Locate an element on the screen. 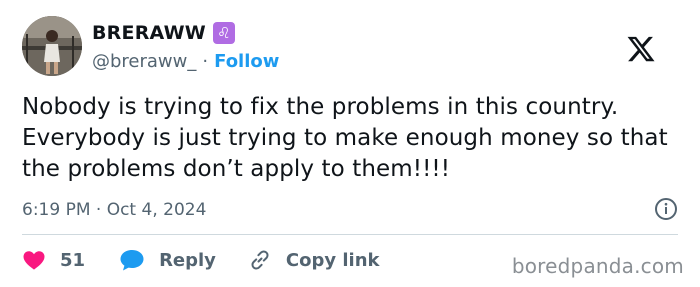  watermark: boredpanda.com is located at coordinates (597, 266).